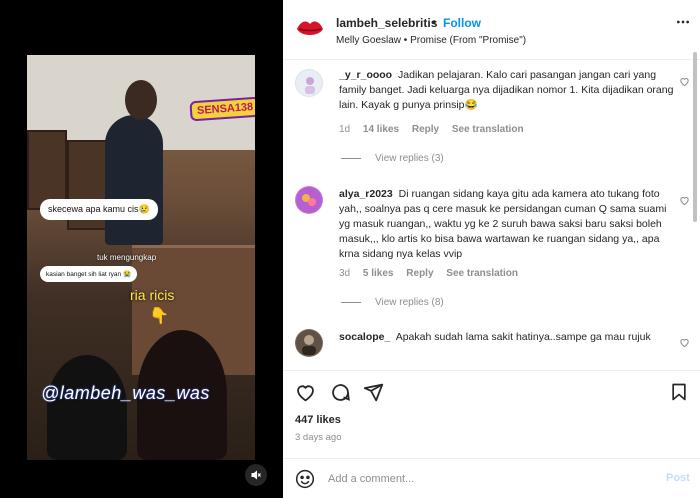 The height and width of the screenshot is (498, 700). What do you see at coordinates (99, 209) in the screenshot?
I see `video-text-bubble: skecewa apa kamu cis😢` at bounding box center [99, 209].